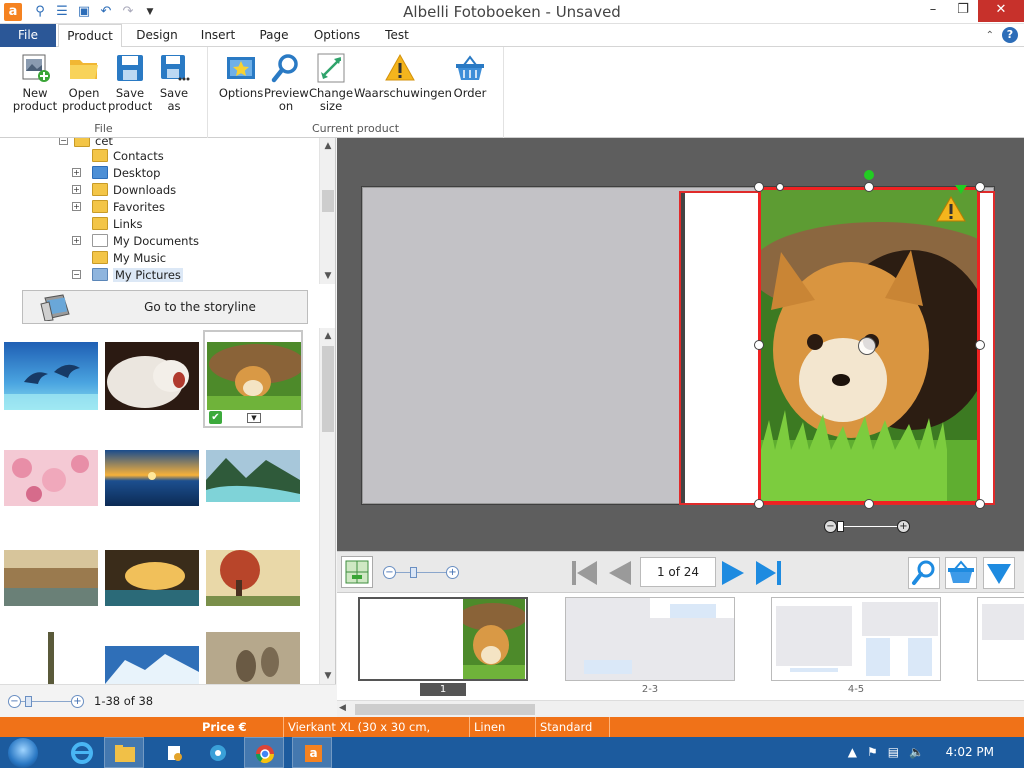 Image resolution: width=1024 pixels, height=768 pixels. I want to click on taskbar-chrome-icon, so click(264, 752).